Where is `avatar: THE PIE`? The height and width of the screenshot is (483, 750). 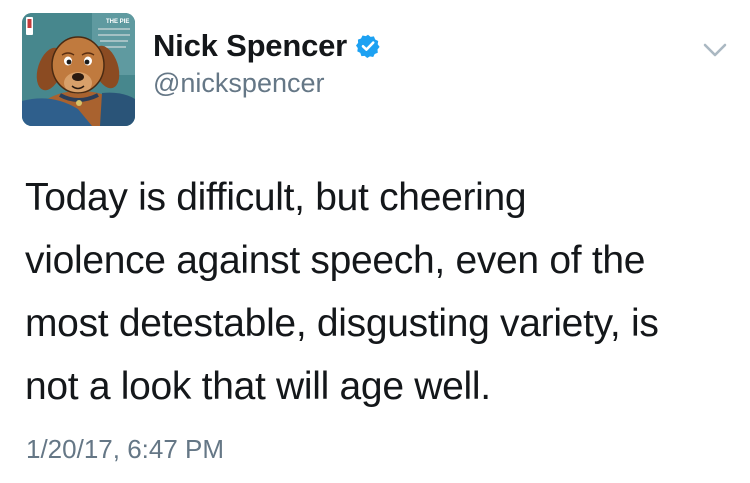 avatar: THE PIE is located at coordinates (78, 69).